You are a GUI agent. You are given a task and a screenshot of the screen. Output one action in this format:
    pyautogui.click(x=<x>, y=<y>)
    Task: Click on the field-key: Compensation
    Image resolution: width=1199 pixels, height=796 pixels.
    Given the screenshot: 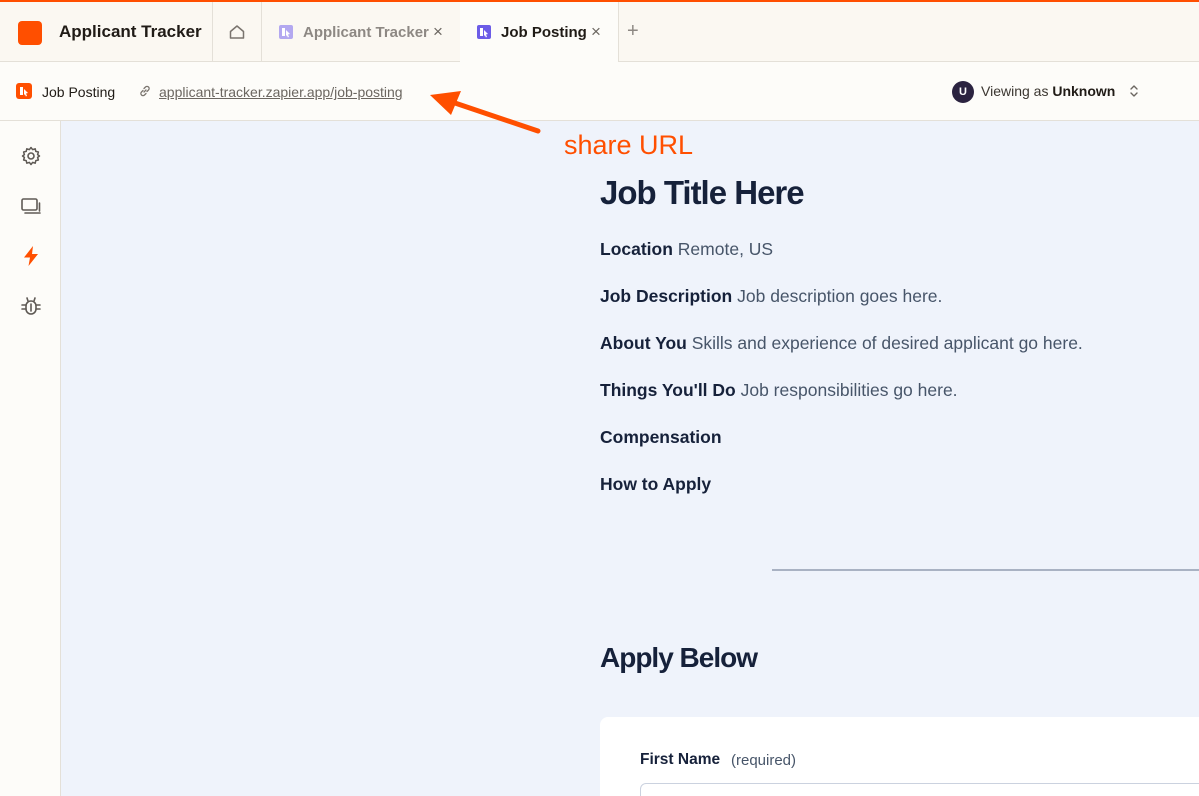 What is the action you would take?
    pyautogui.click(x=661, y=437)
    